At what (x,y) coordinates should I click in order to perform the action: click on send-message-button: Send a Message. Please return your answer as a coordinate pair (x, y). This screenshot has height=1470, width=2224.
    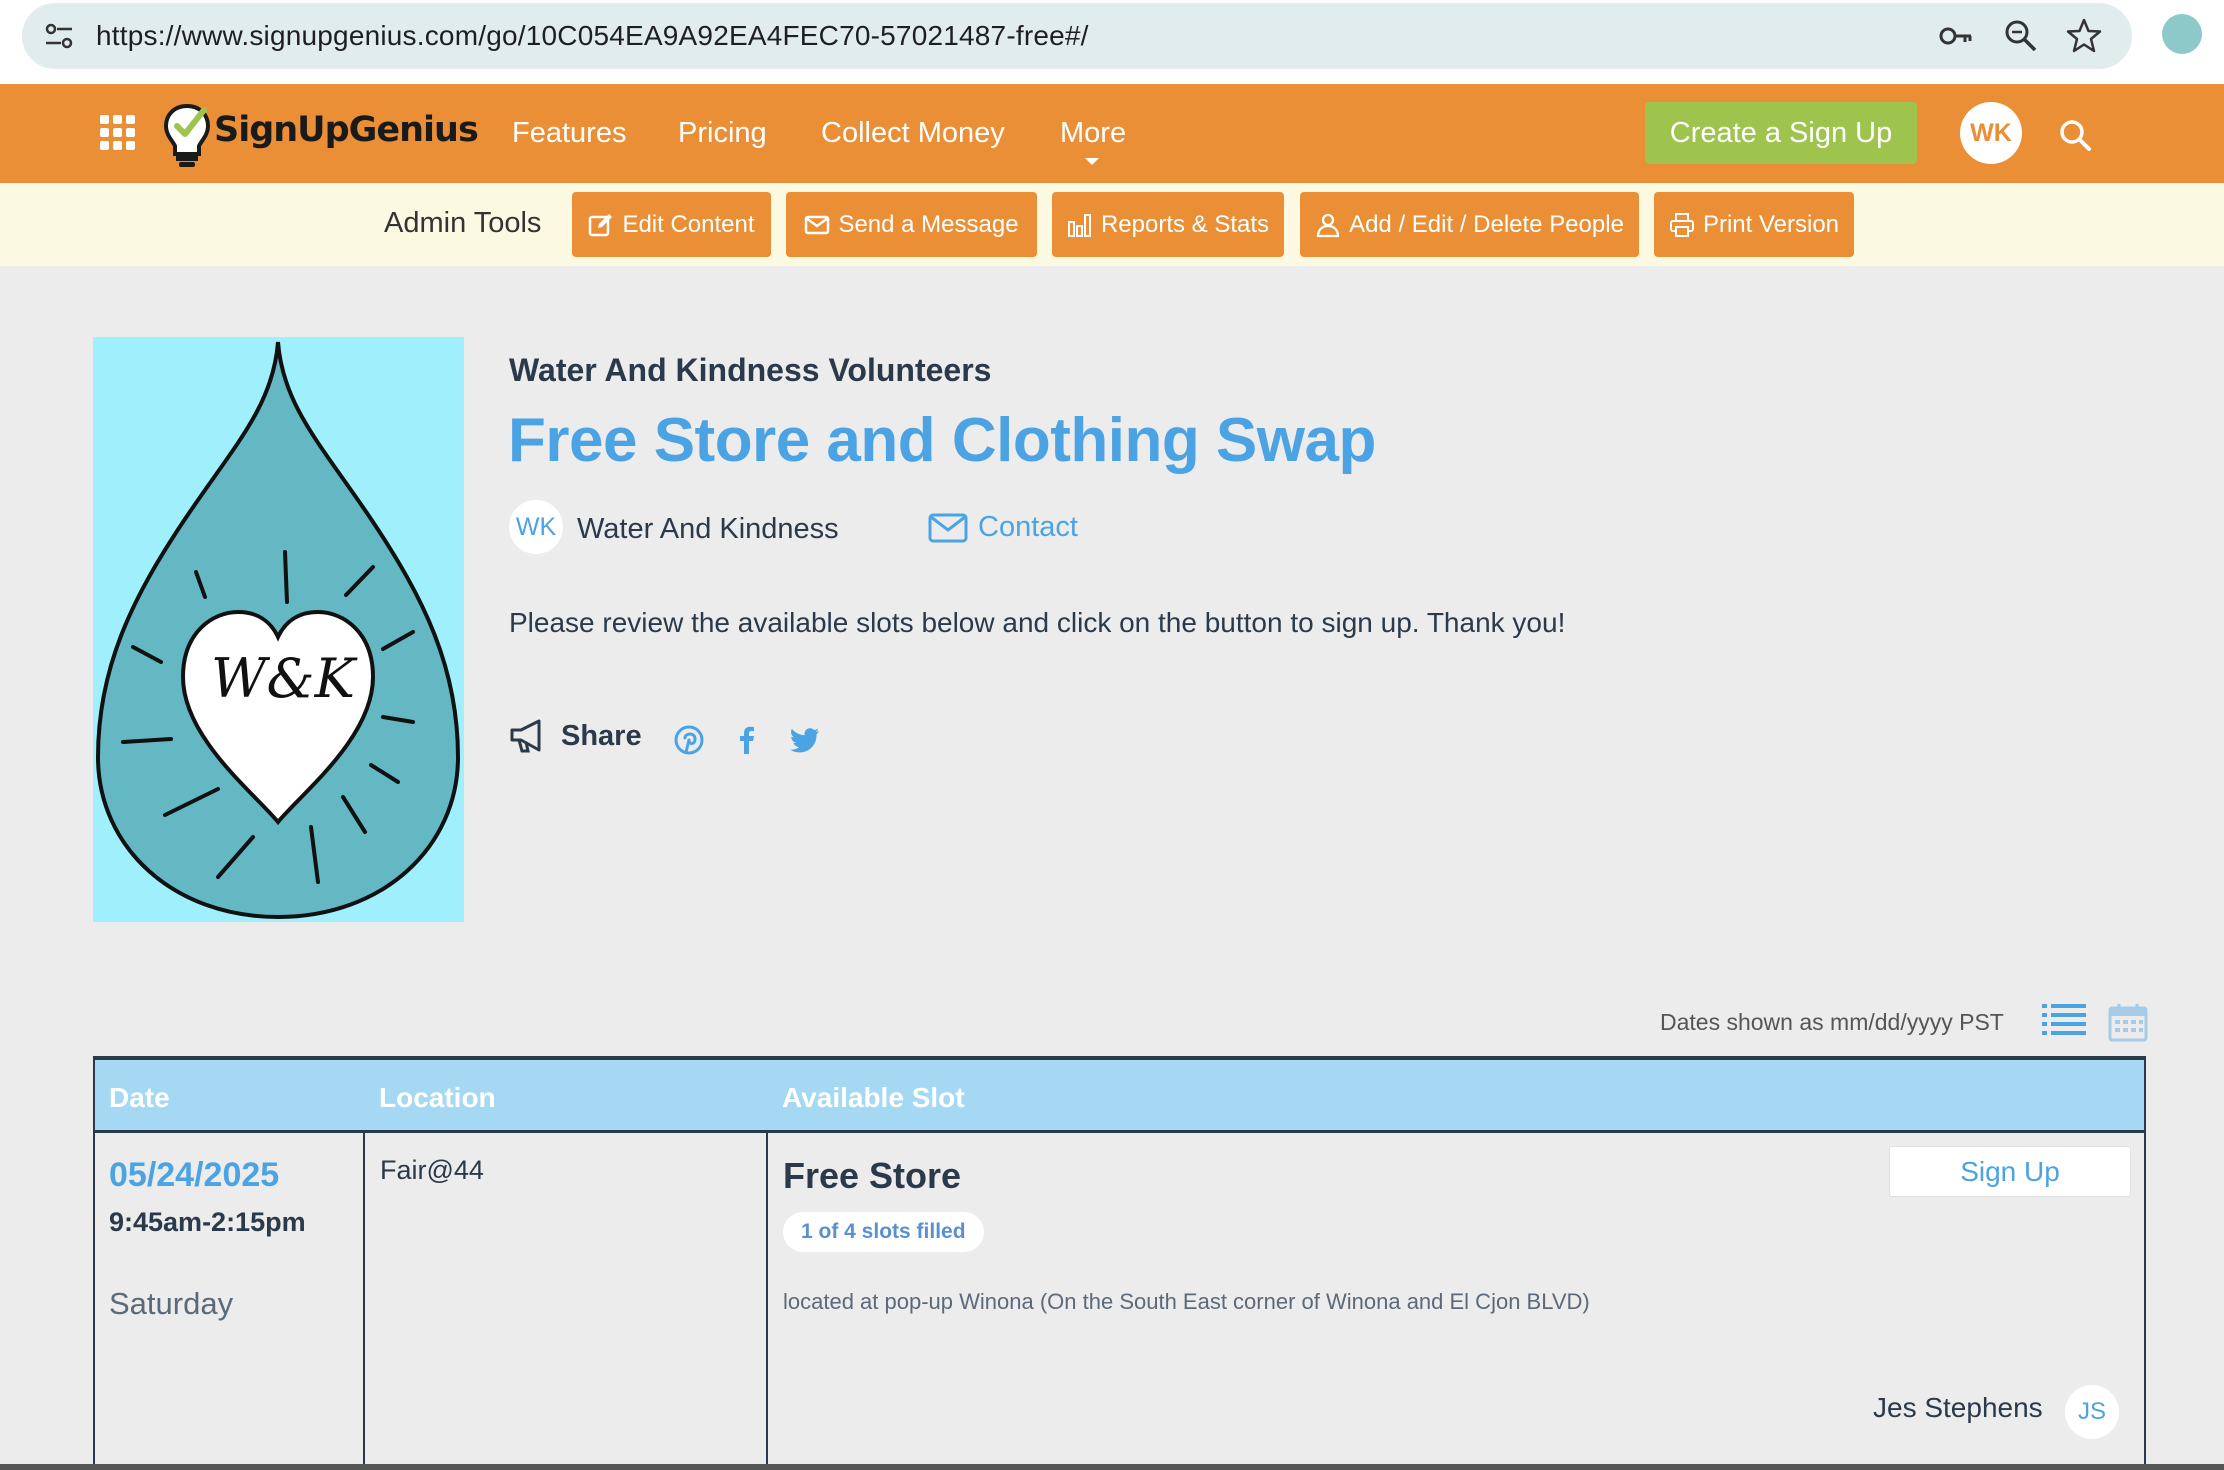
    Looking at the image, I should click on (911, 224).